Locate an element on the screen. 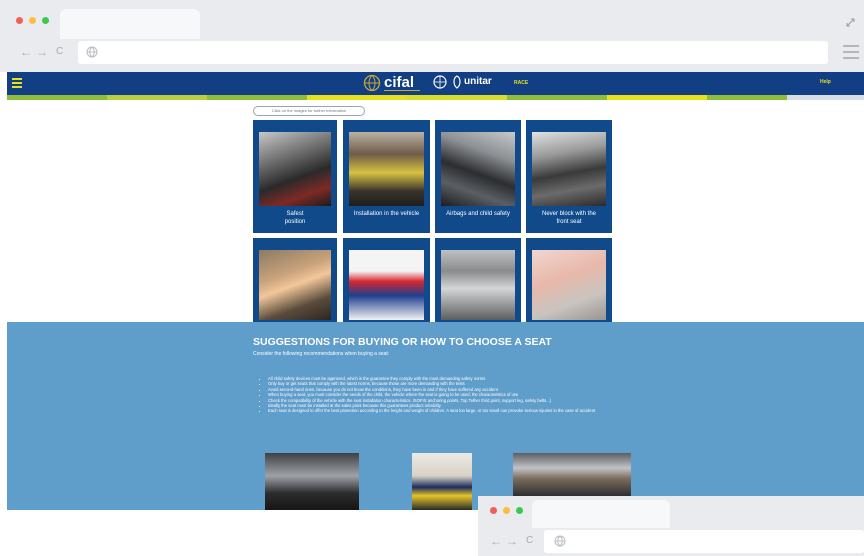  card-baby-photo is located at coordinates (569, 280).